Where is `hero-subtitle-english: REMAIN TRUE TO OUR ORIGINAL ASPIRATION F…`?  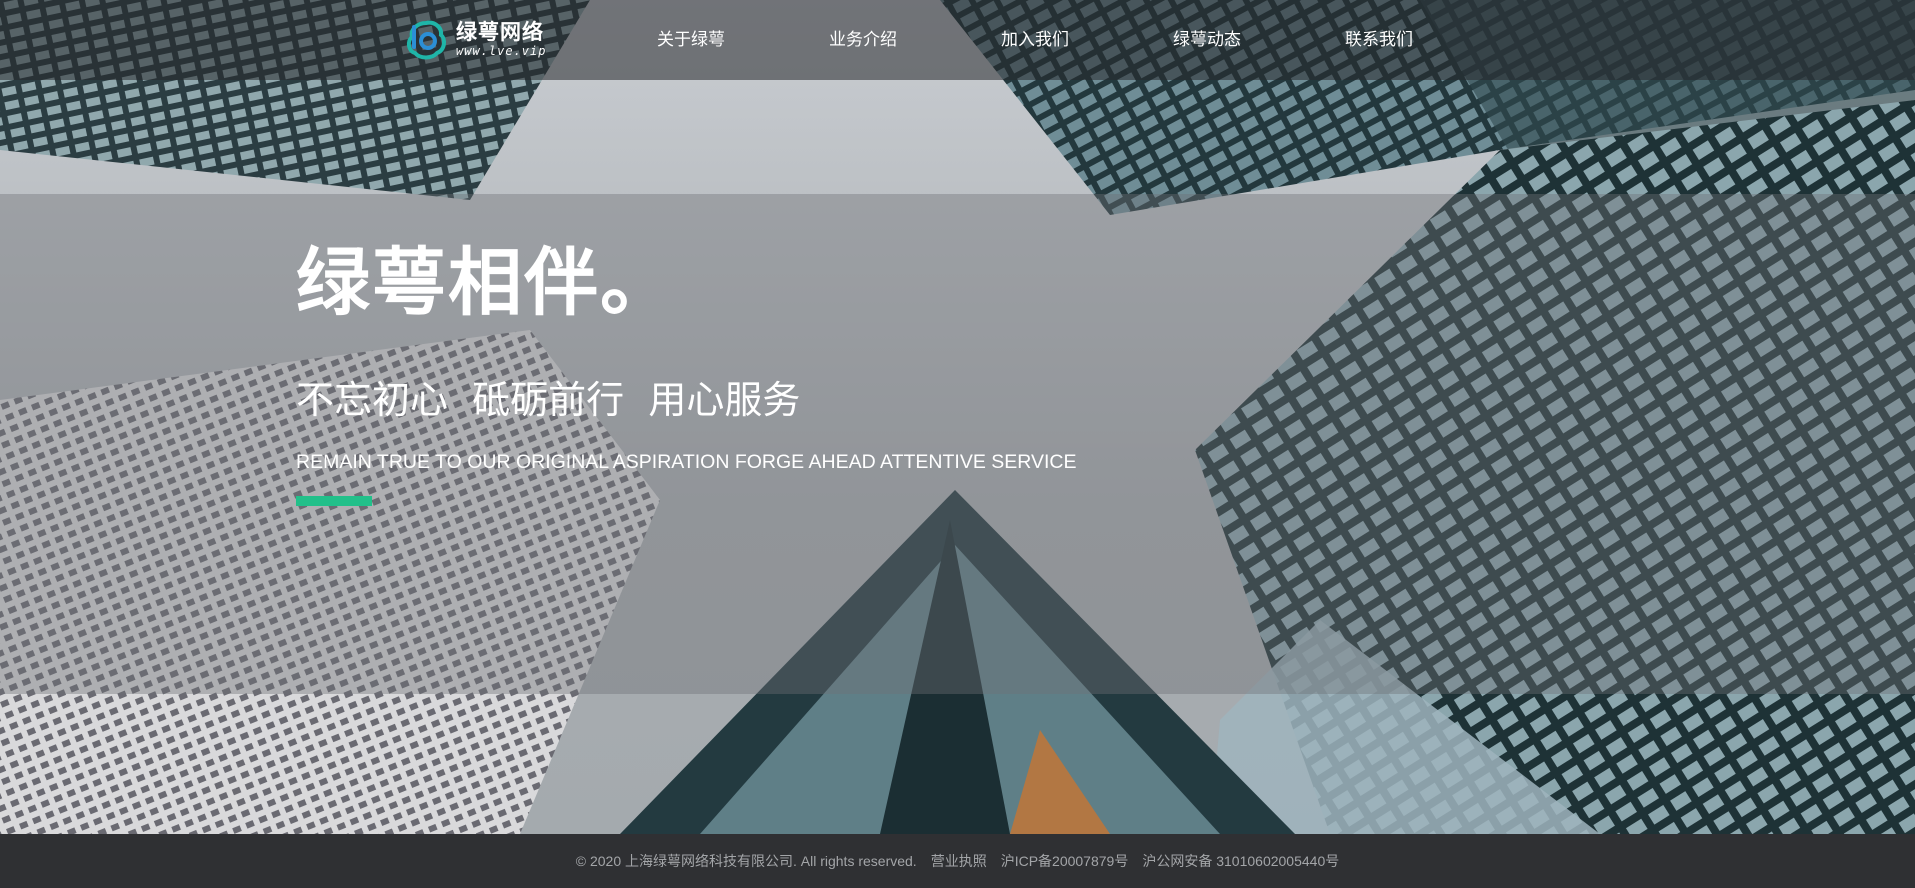 hero-subtitle-english: REMAIN TRUE TO OUR ORIGINAL ASPIRATION F… is located at coordinates (686, 462).